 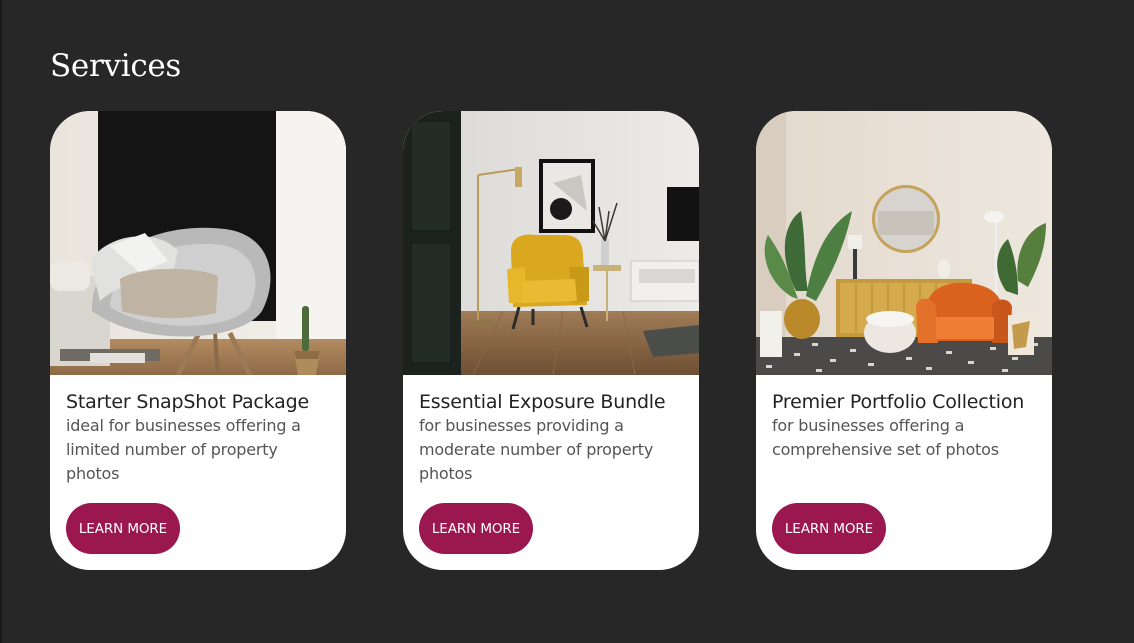 What do you see at coordinates (542, 402) in the screenshot?
I see `card-title: Essential Exposure Bundle` at bounding box center [542, 402].